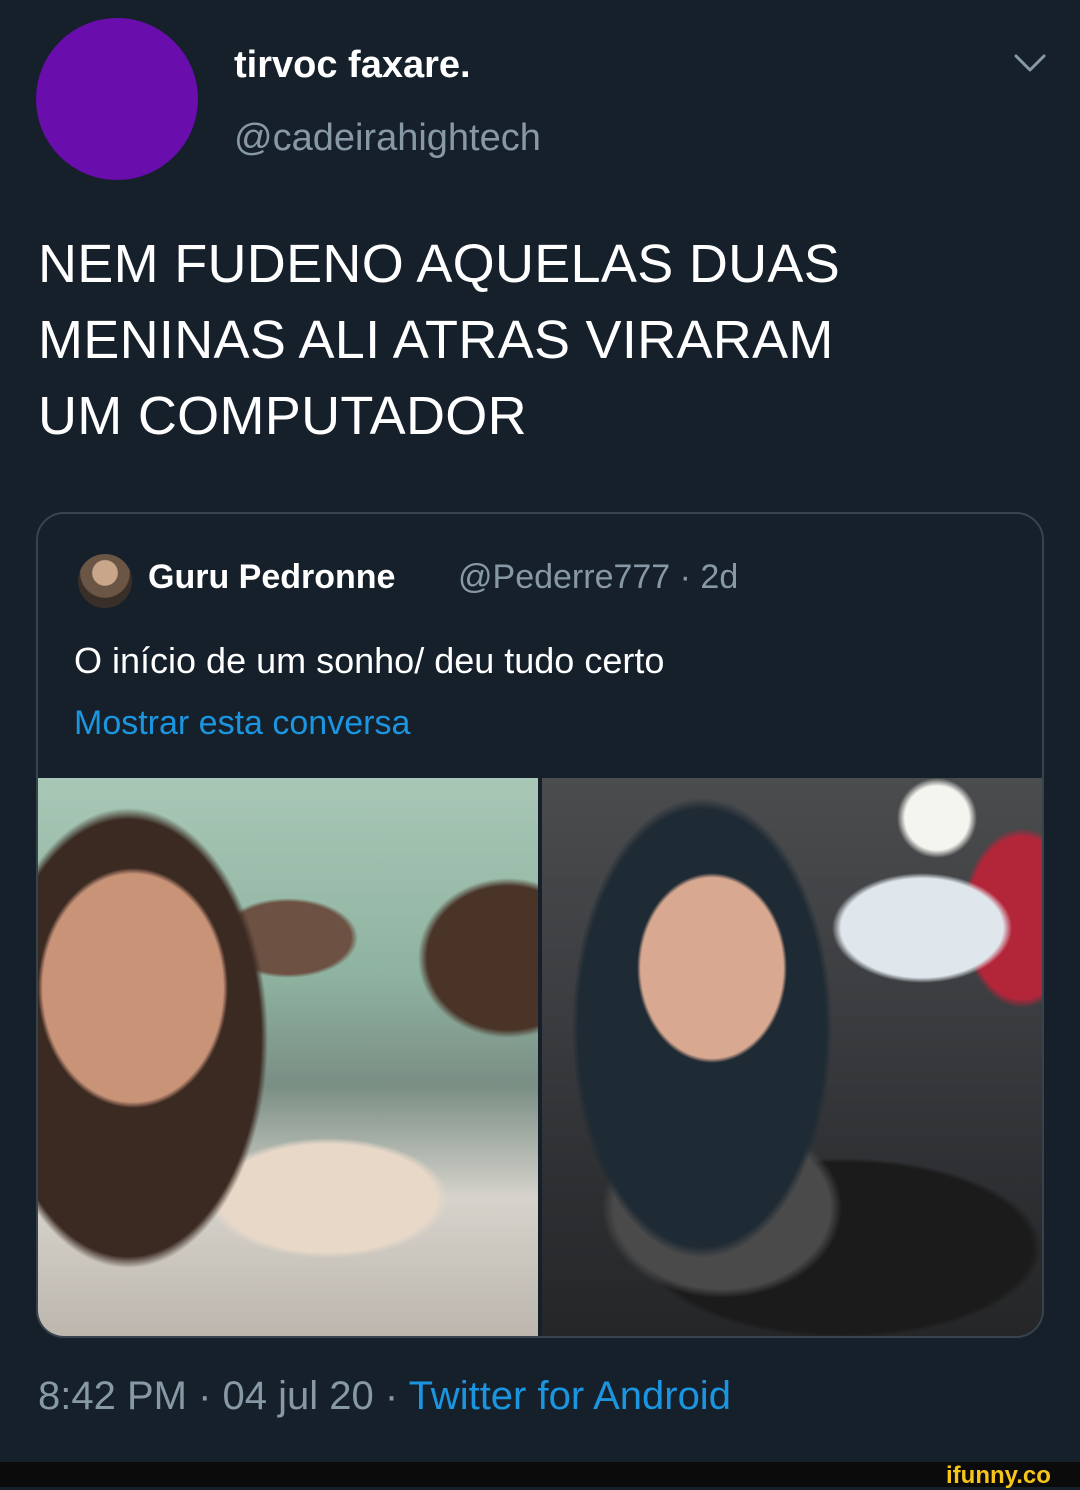 The image size is (1080, 1490). I want to click on author-display-name: tirvoc faxare., so click(352, 65).